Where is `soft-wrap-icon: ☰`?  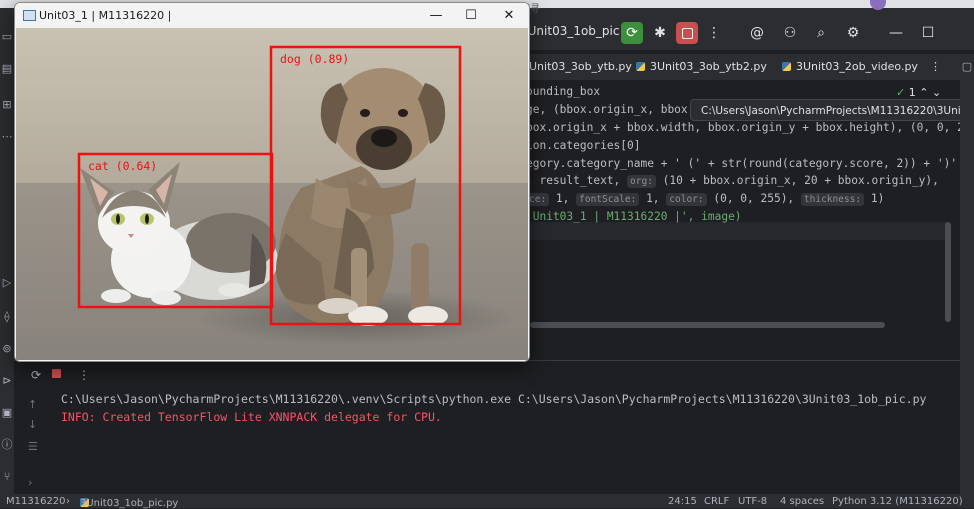 soft-wrap-icon: ☰ is located at coordinates (33, 446).